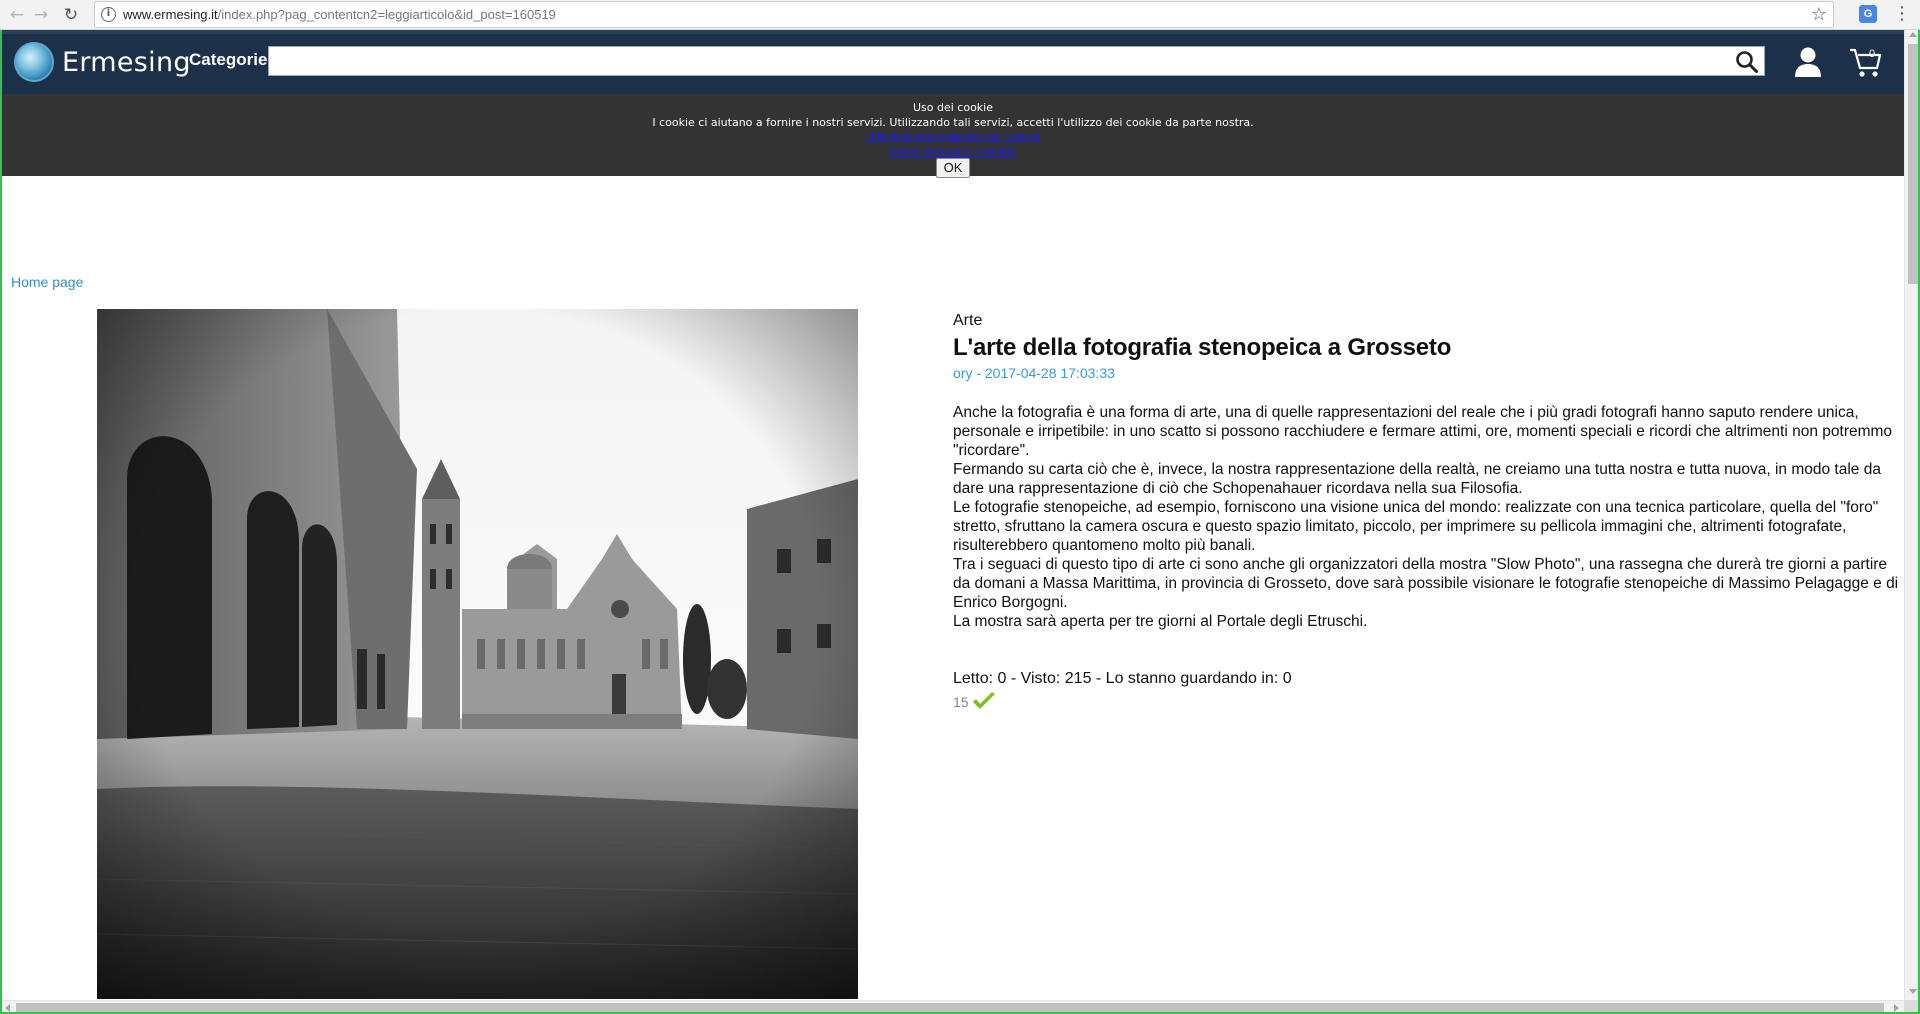 Image resolution: width=1920 pixels, height=1014 pixels. I want to click on site-logo: Ermesing, so click(102, 62).